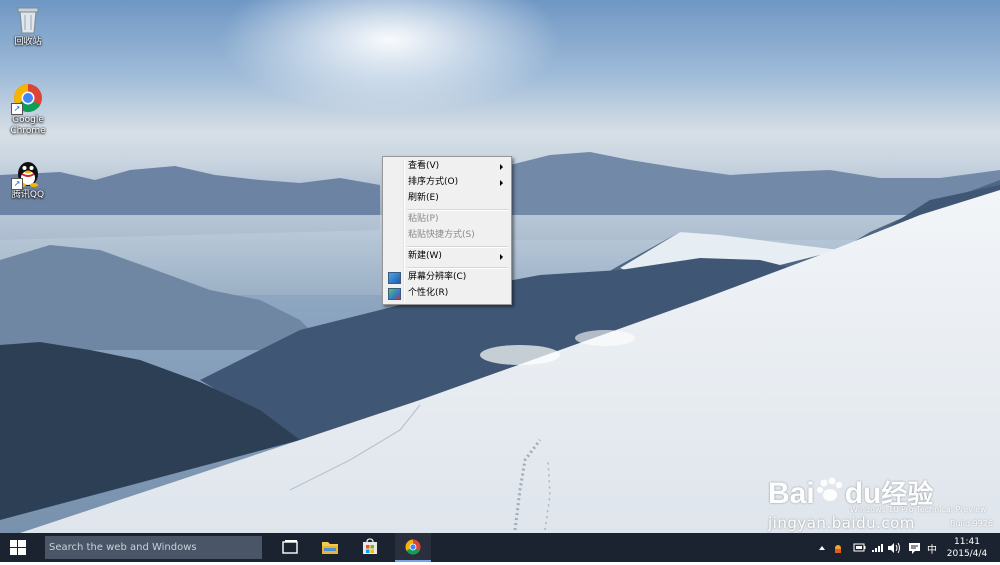 The image size is (1000, 565). I want to click on build-watermark: Build 9926, so click(971, 523).